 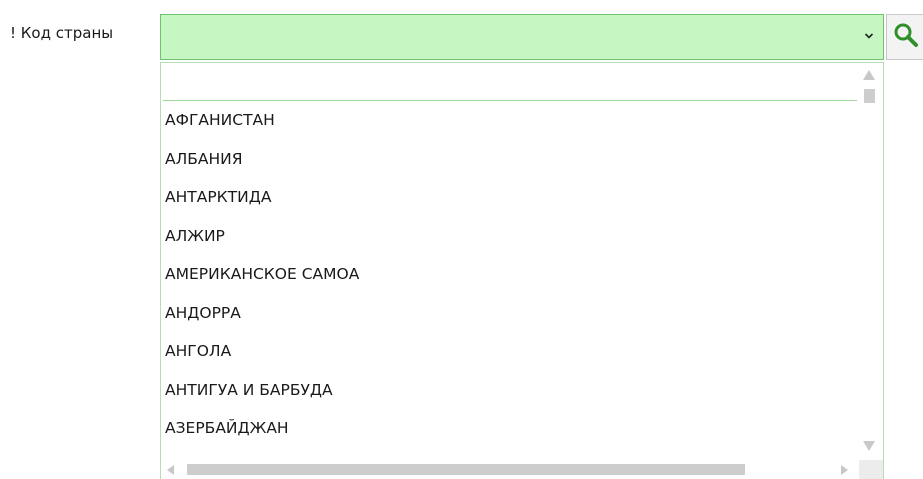 I want to click on list-item: АЛБАНИЯ, so click(x=510, y=159).